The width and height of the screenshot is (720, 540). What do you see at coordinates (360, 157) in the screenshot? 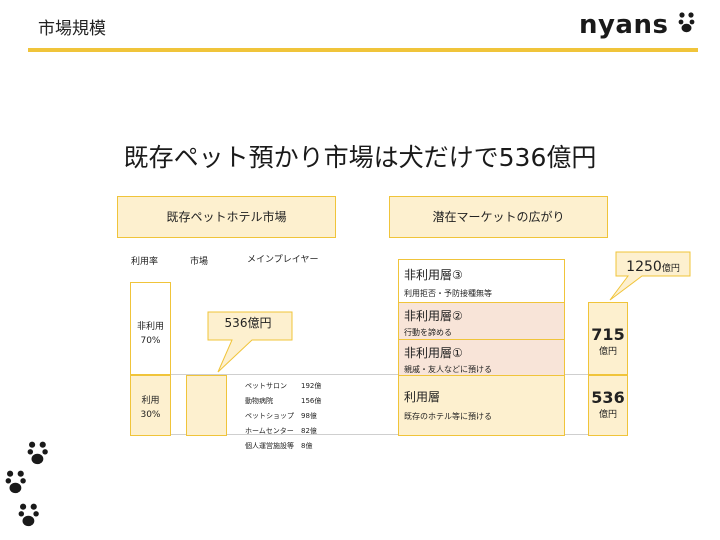
I see `slide-title: 既存ペット預かり市場は犬だけで536億円` at bounding box center [360, 157].